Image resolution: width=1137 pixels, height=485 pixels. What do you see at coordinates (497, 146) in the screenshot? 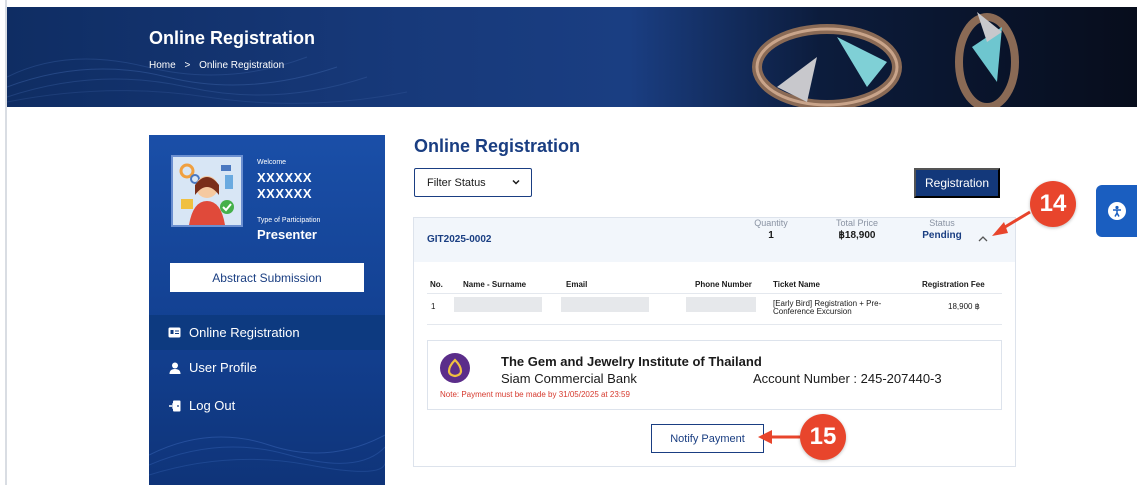
I see `page-title: Online Registration` at bounding box center [497, 146].